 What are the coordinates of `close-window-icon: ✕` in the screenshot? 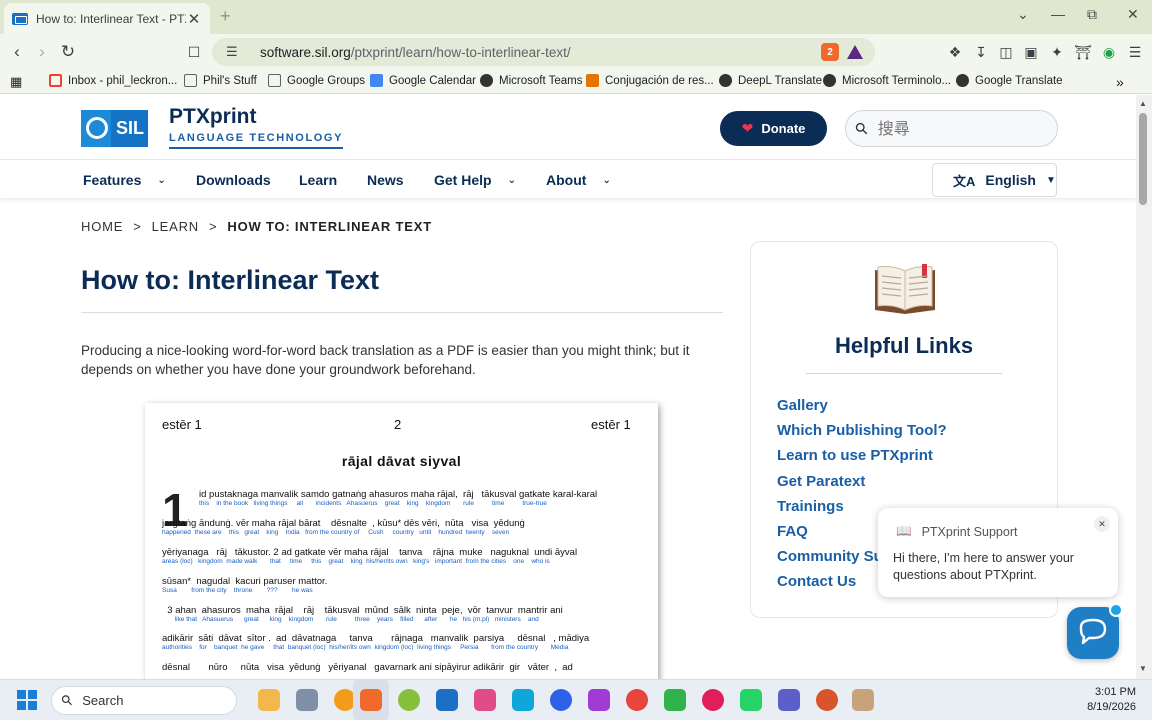 It's located at (1133, 14).